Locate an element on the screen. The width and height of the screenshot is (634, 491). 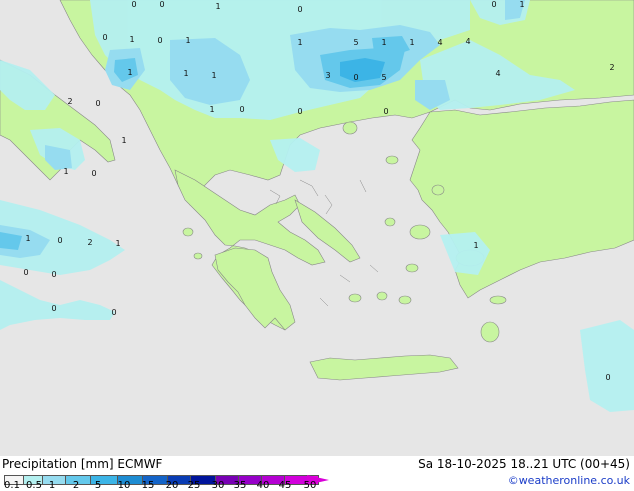
credit-link: ©weatheronline.co.uk is located at coordinates (569, 480).